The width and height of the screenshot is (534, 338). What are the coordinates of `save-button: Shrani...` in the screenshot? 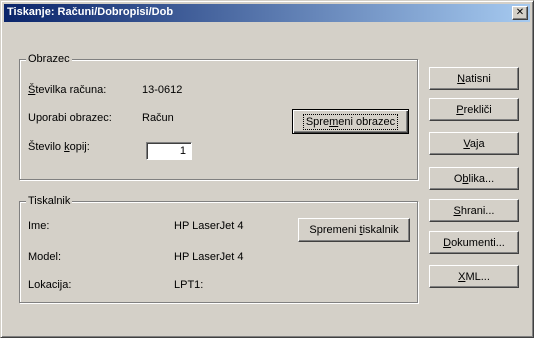 It's located at (474, 210).